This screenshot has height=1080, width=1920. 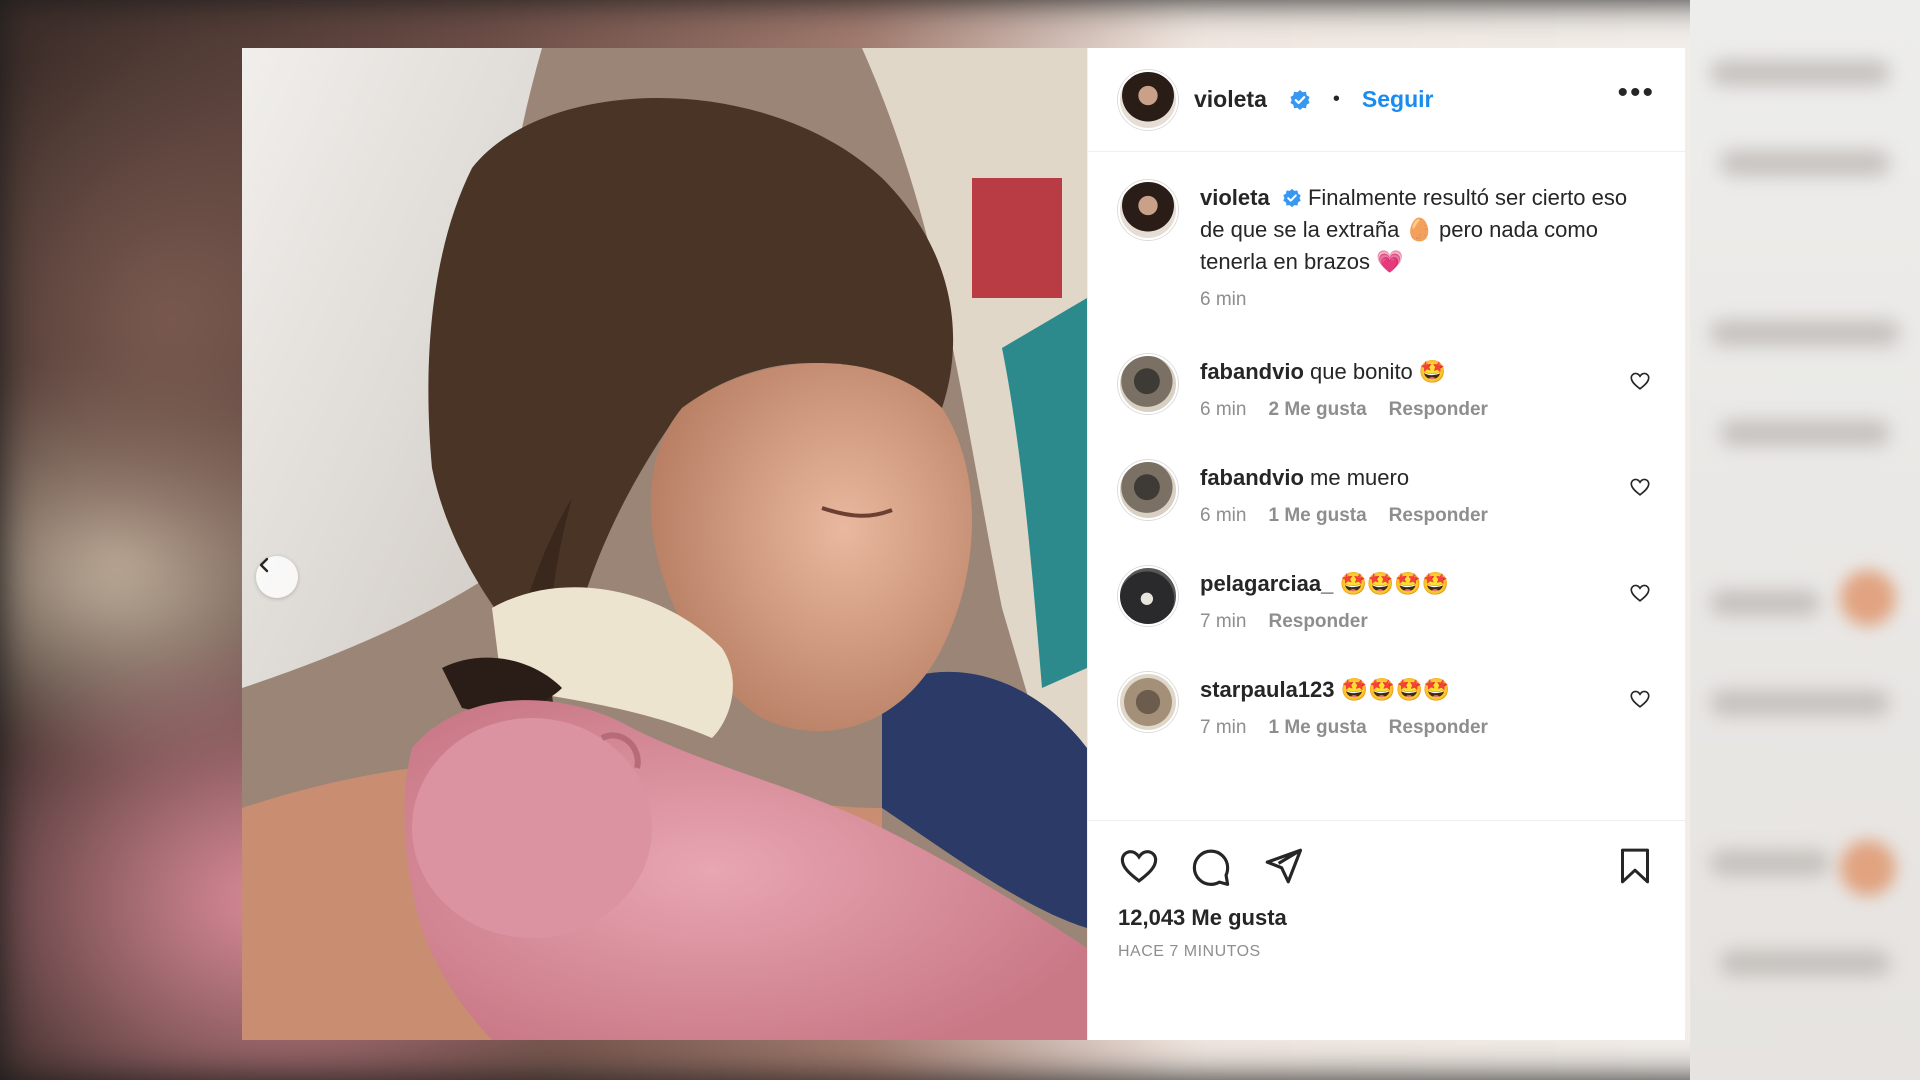 What do you see at coordinates (1139, 866) in the screenshot?
I see `heart-icon` at bounding box center [1139, 866].